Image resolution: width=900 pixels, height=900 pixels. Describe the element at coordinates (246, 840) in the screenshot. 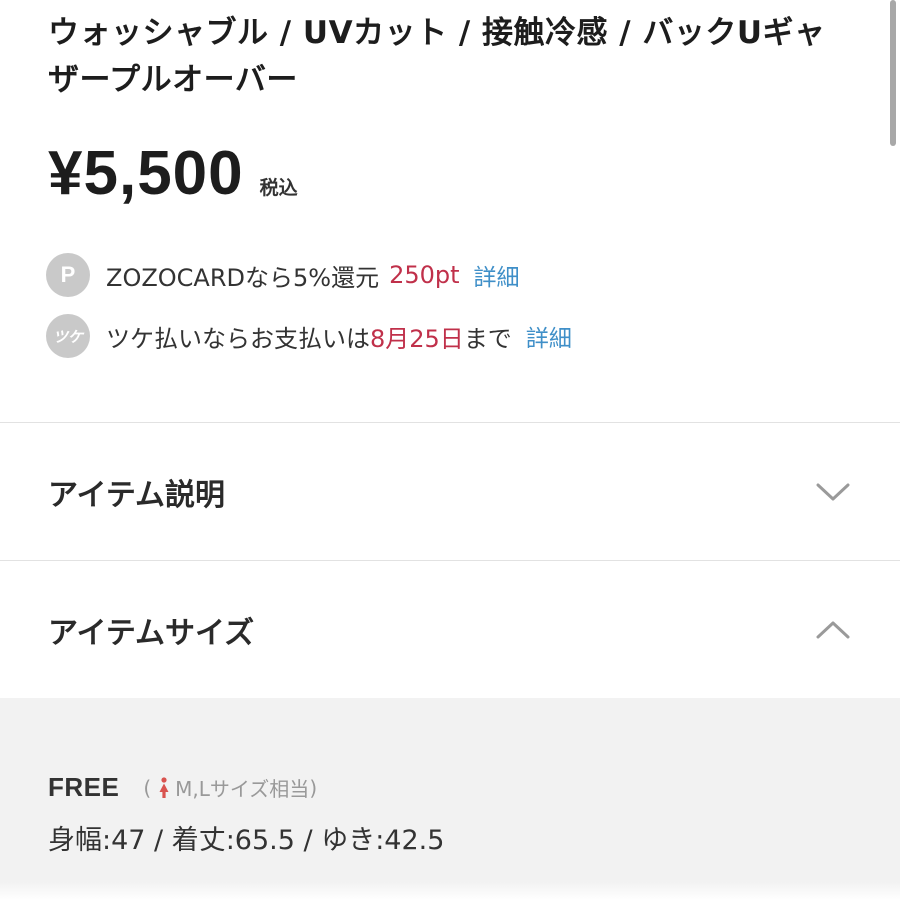

I see `size-measurements: 身幅:47 / 着丈:65.5 / ゆき:42.5` at that location.